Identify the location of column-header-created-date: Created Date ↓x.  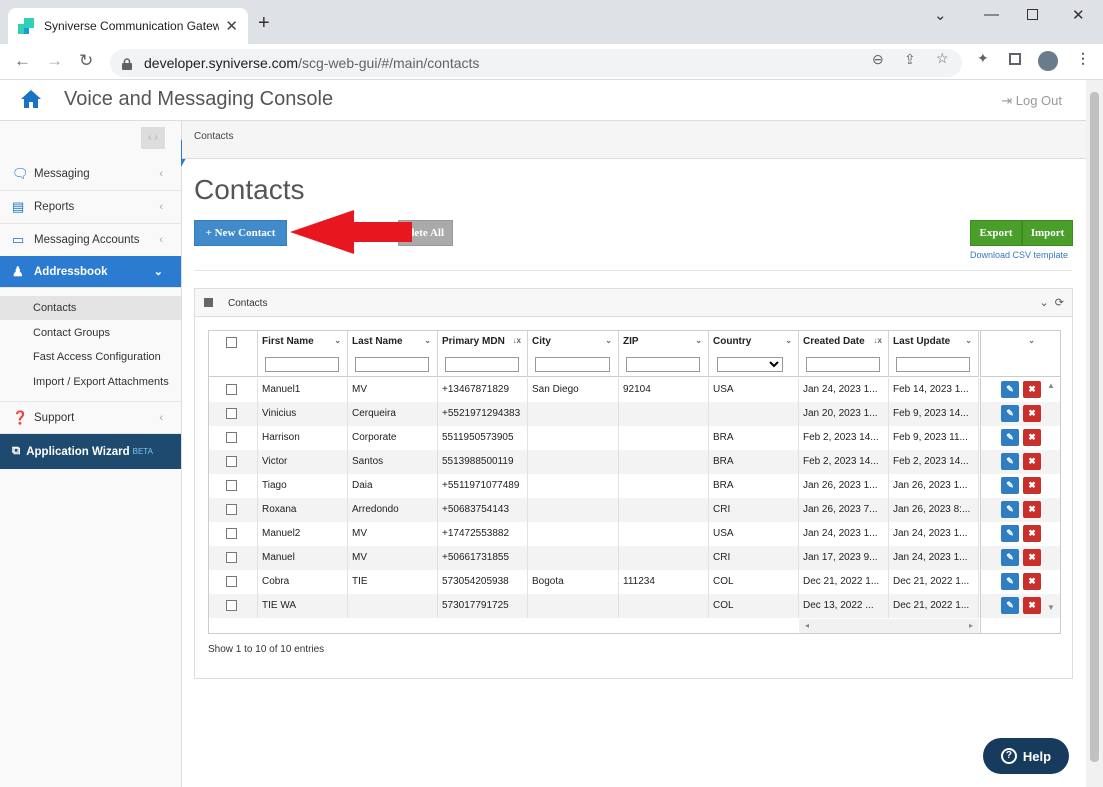
(844, 354).